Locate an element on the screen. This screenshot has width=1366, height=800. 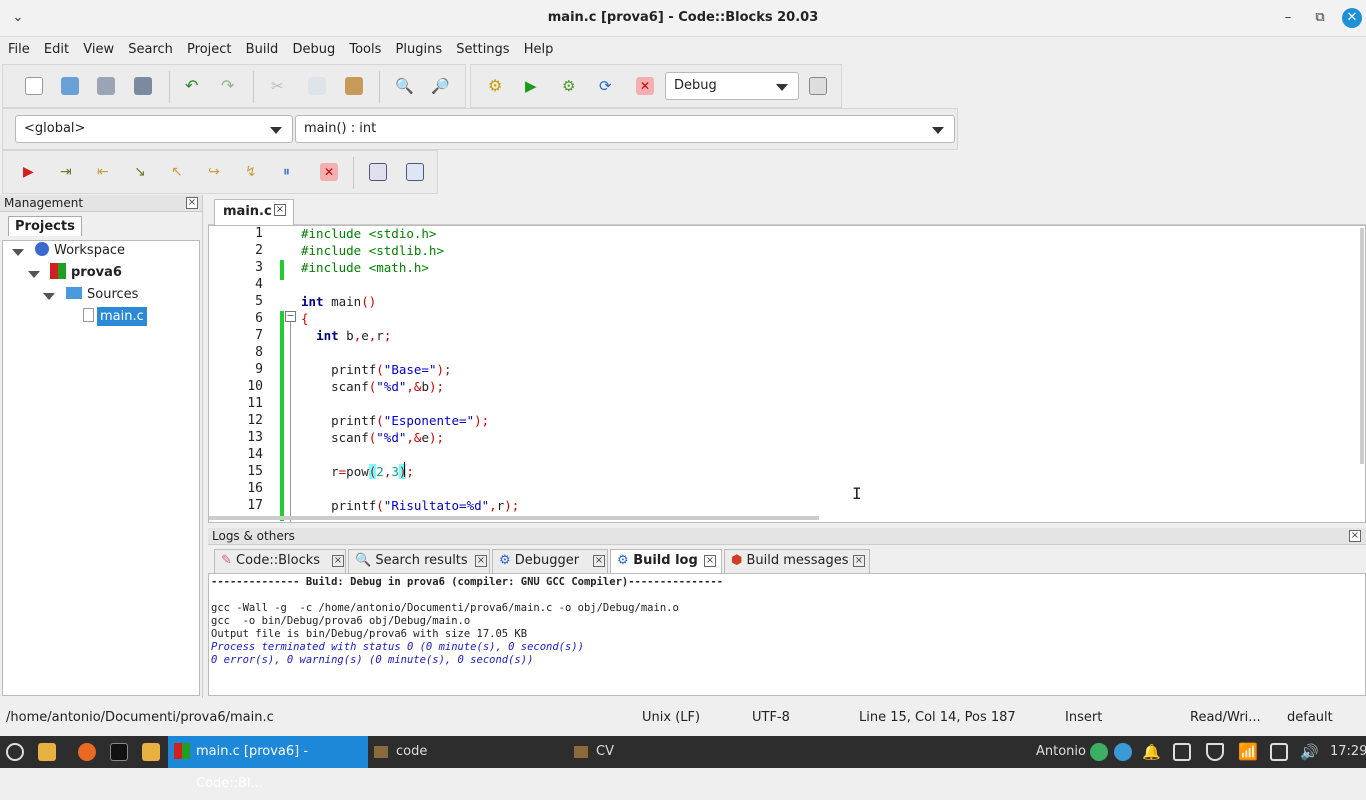
line-number: 4 is located at coordinates (259, 284).